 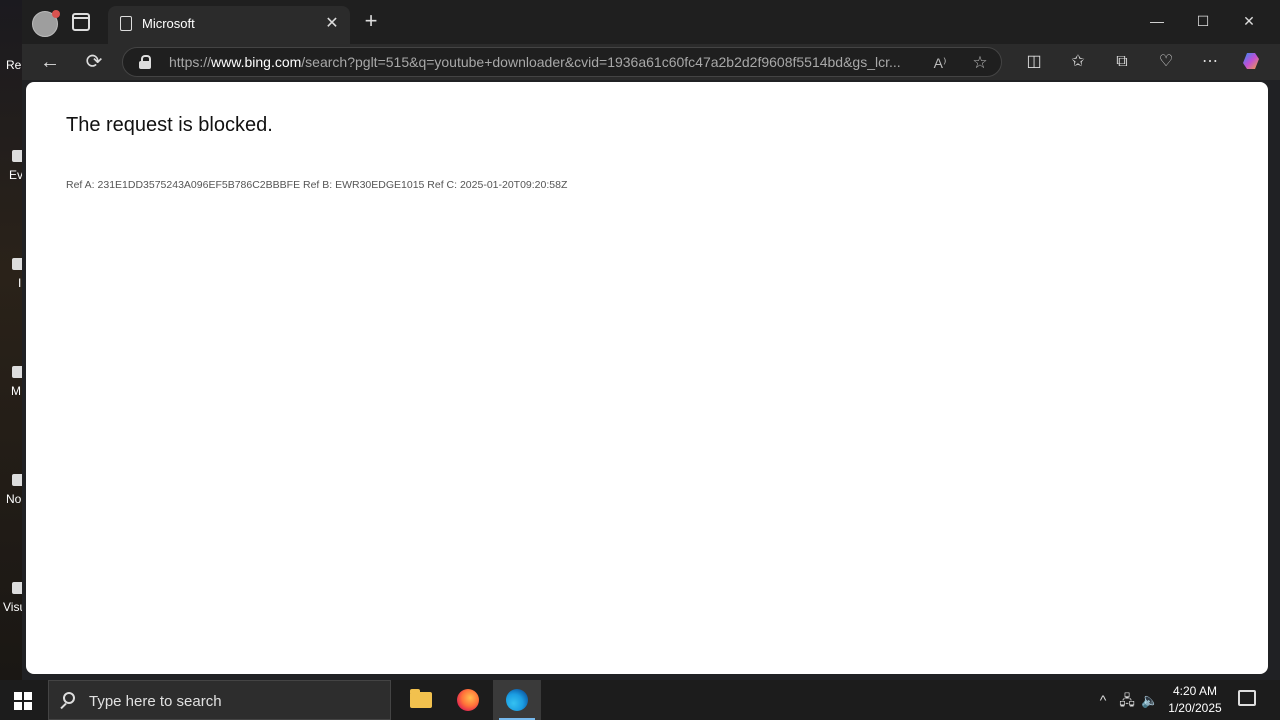 I want to click on favorites-icon: ✩, so click(x=1078, y=62).